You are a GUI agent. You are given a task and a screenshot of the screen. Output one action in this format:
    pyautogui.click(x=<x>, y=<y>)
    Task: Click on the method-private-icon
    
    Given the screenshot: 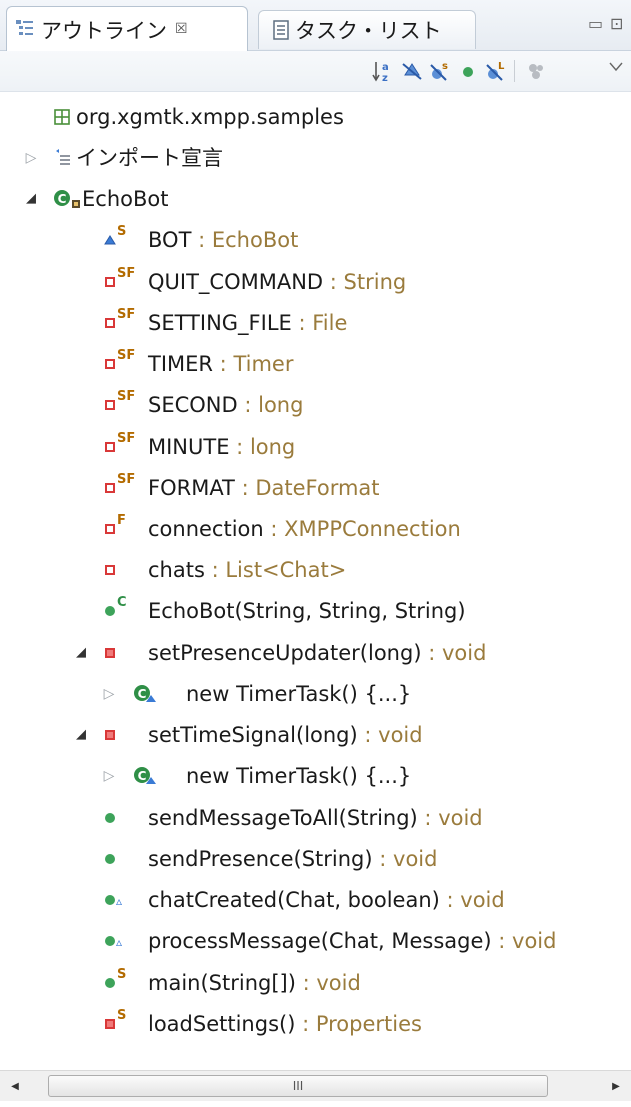 What is the action you would take?
    pyautogui.click(x=110, y=1024)
    